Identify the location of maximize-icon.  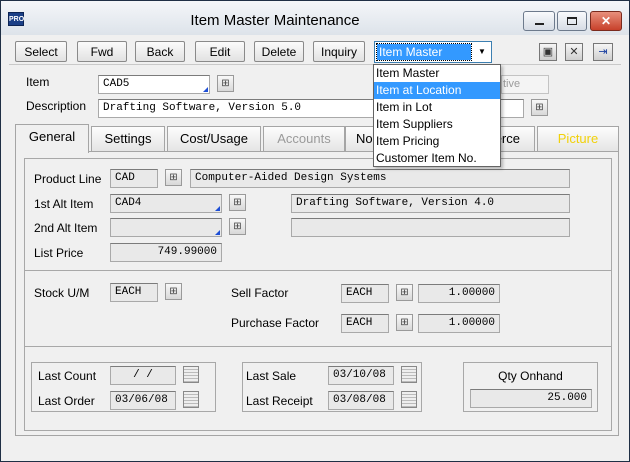
(572, 21).